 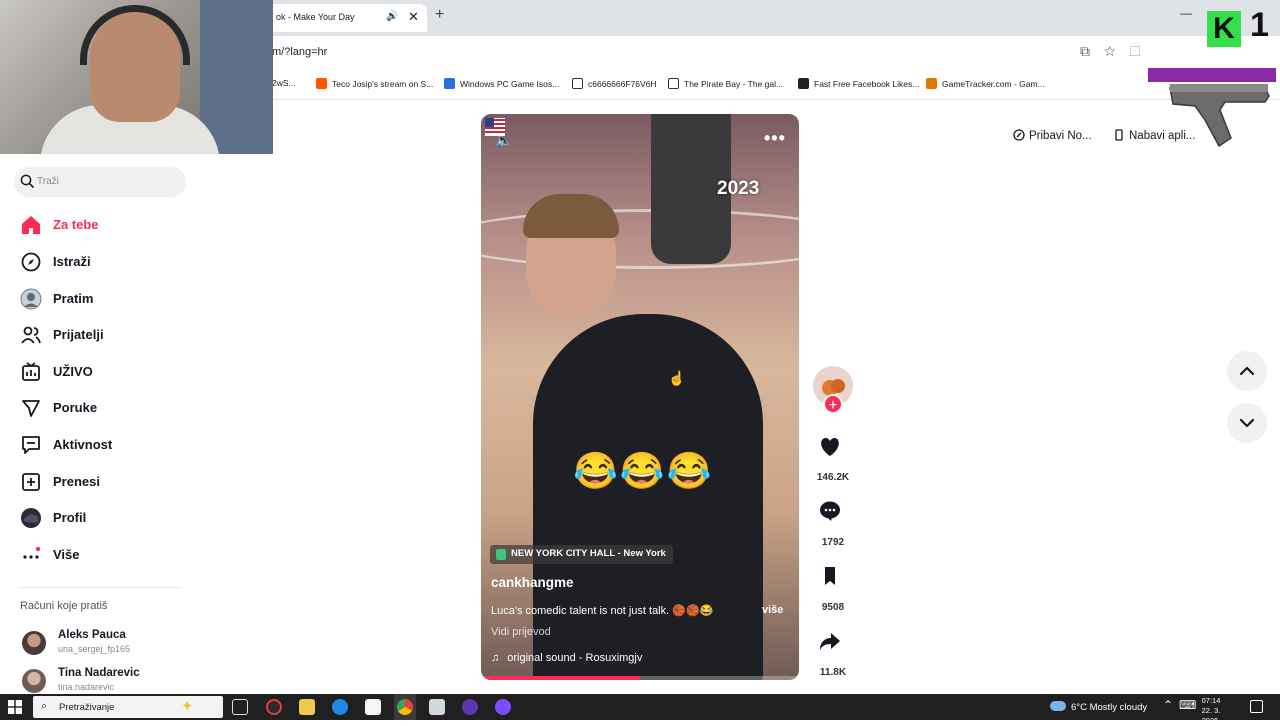 What do you see at coordinates (830, 511) in the screenshot?
I see `comment-icon` at bounding box center [830, 511].